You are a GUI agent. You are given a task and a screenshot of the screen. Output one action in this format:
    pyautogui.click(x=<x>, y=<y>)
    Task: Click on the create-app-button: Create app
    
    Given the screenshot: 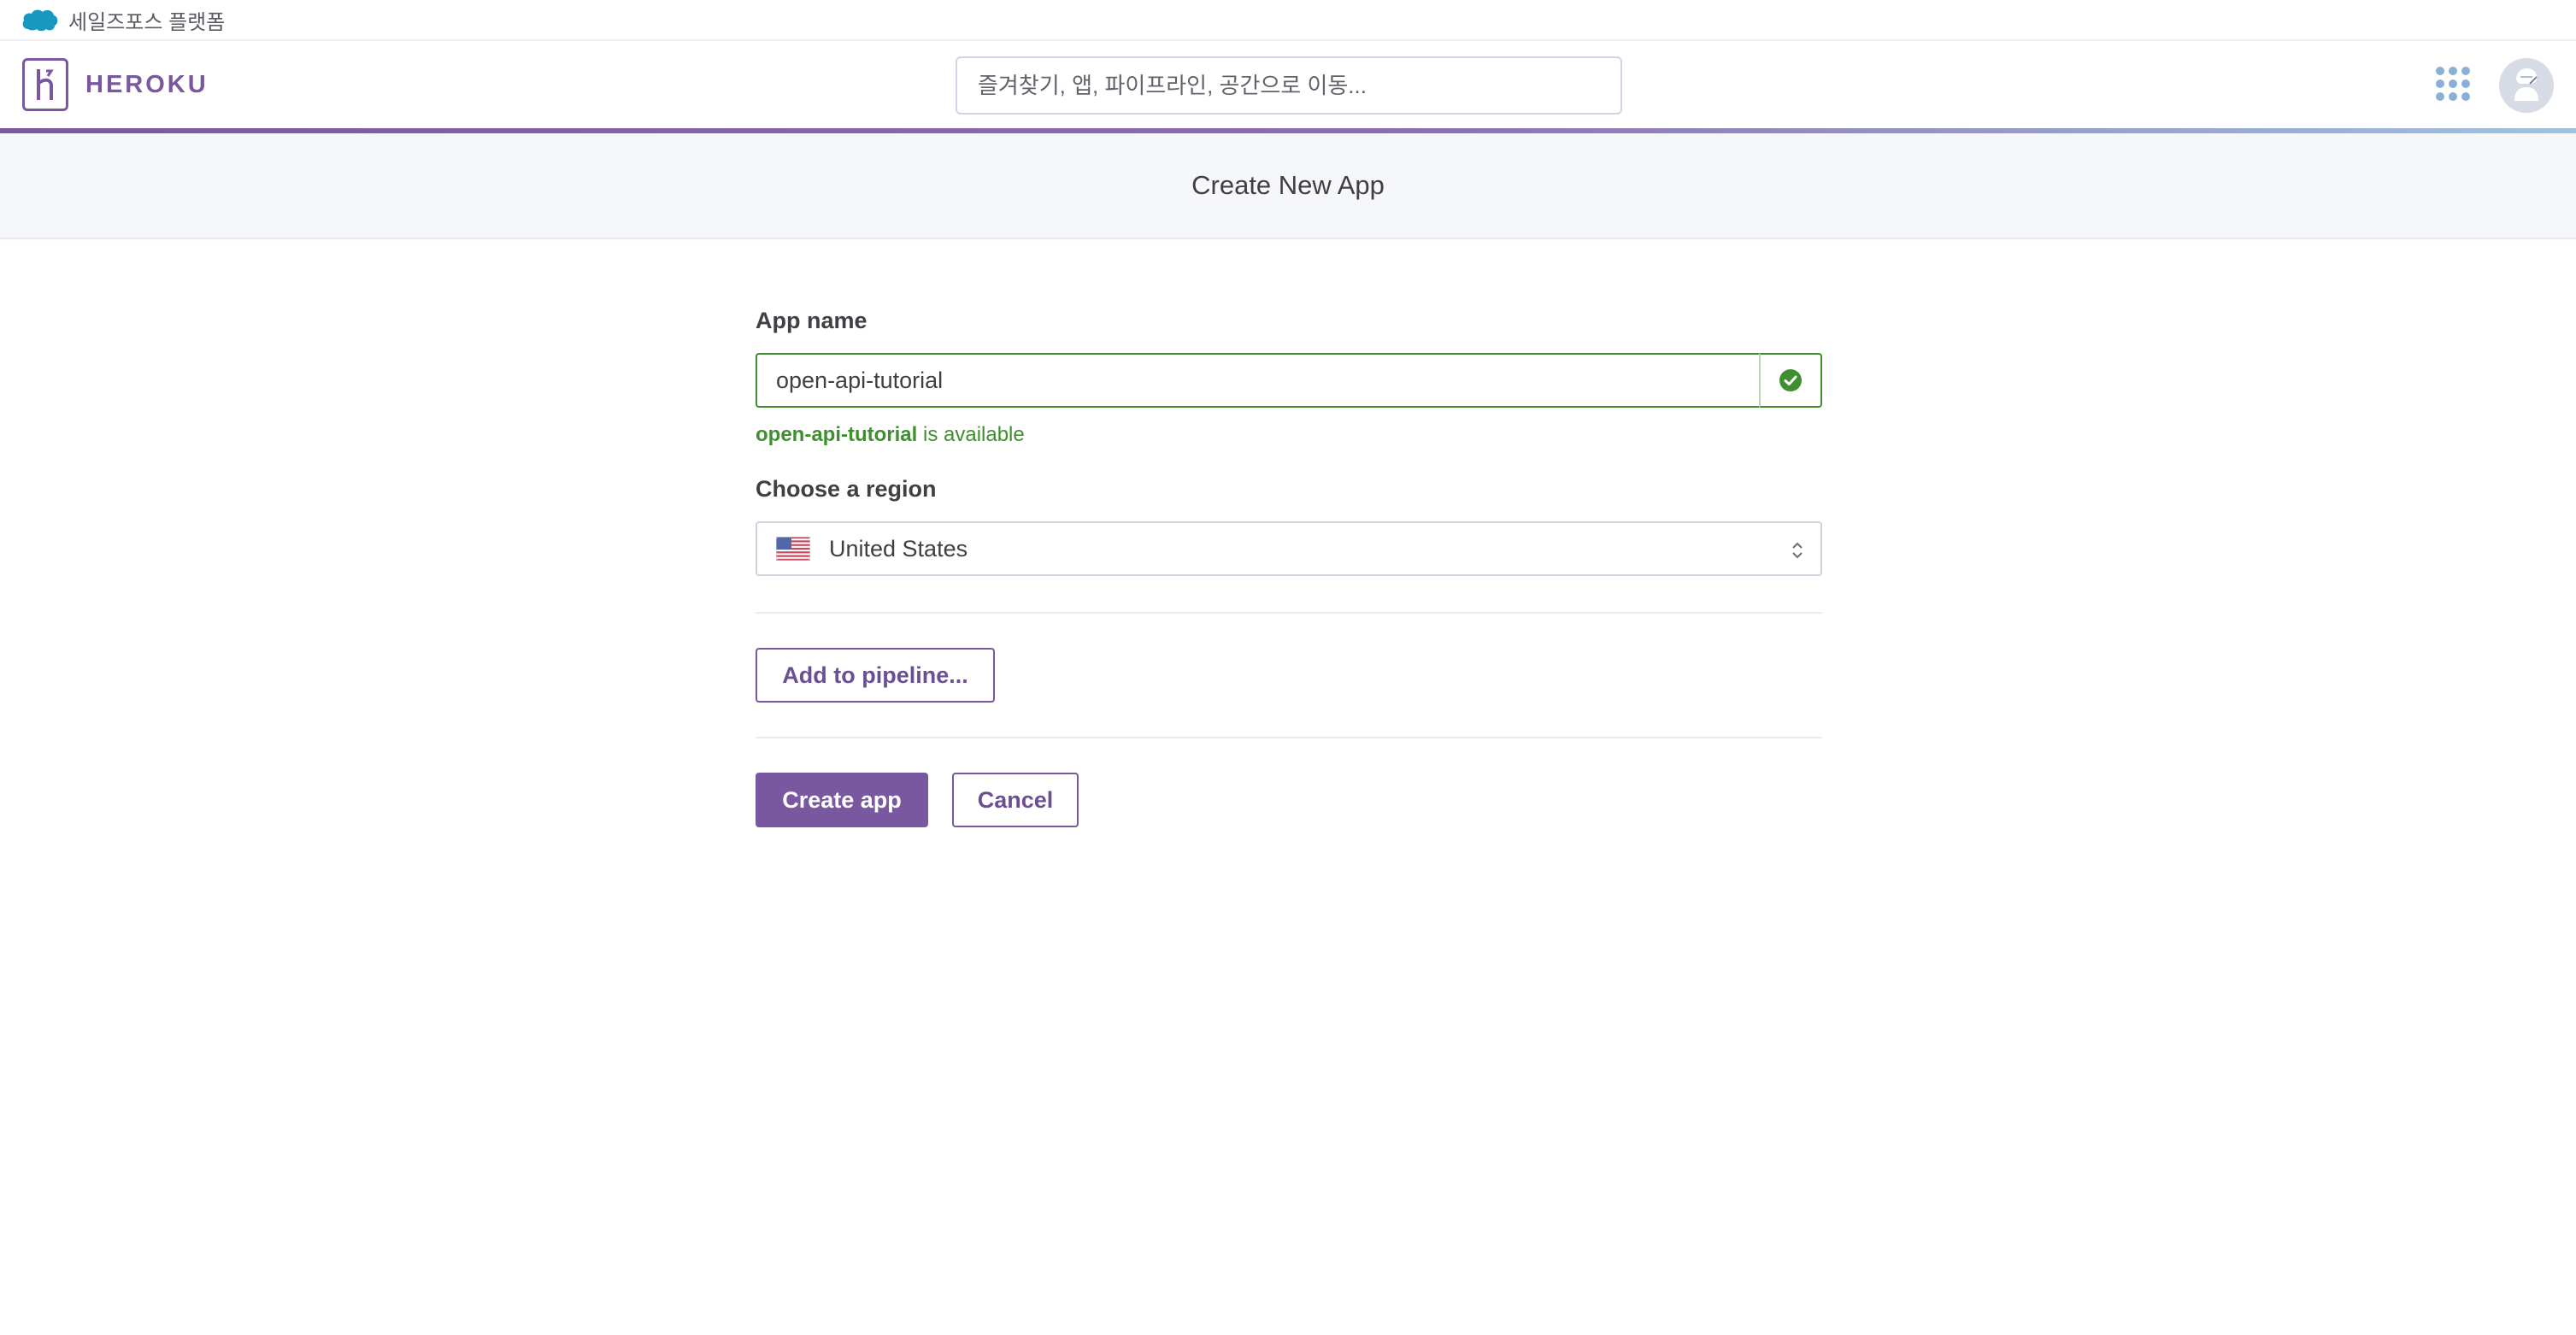 What is the action you would take?
    pyautogui.click(x=842, y=800)
    